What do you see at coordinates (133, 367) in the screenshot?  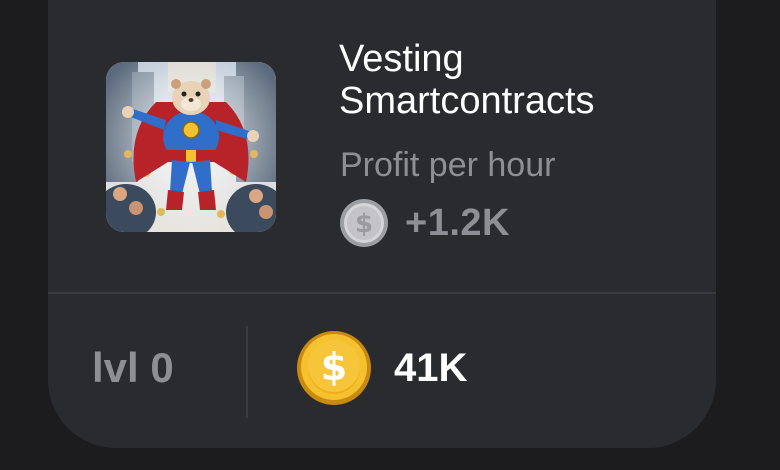 I see `level-label: lvl 0` at bounding box center [133, 367].